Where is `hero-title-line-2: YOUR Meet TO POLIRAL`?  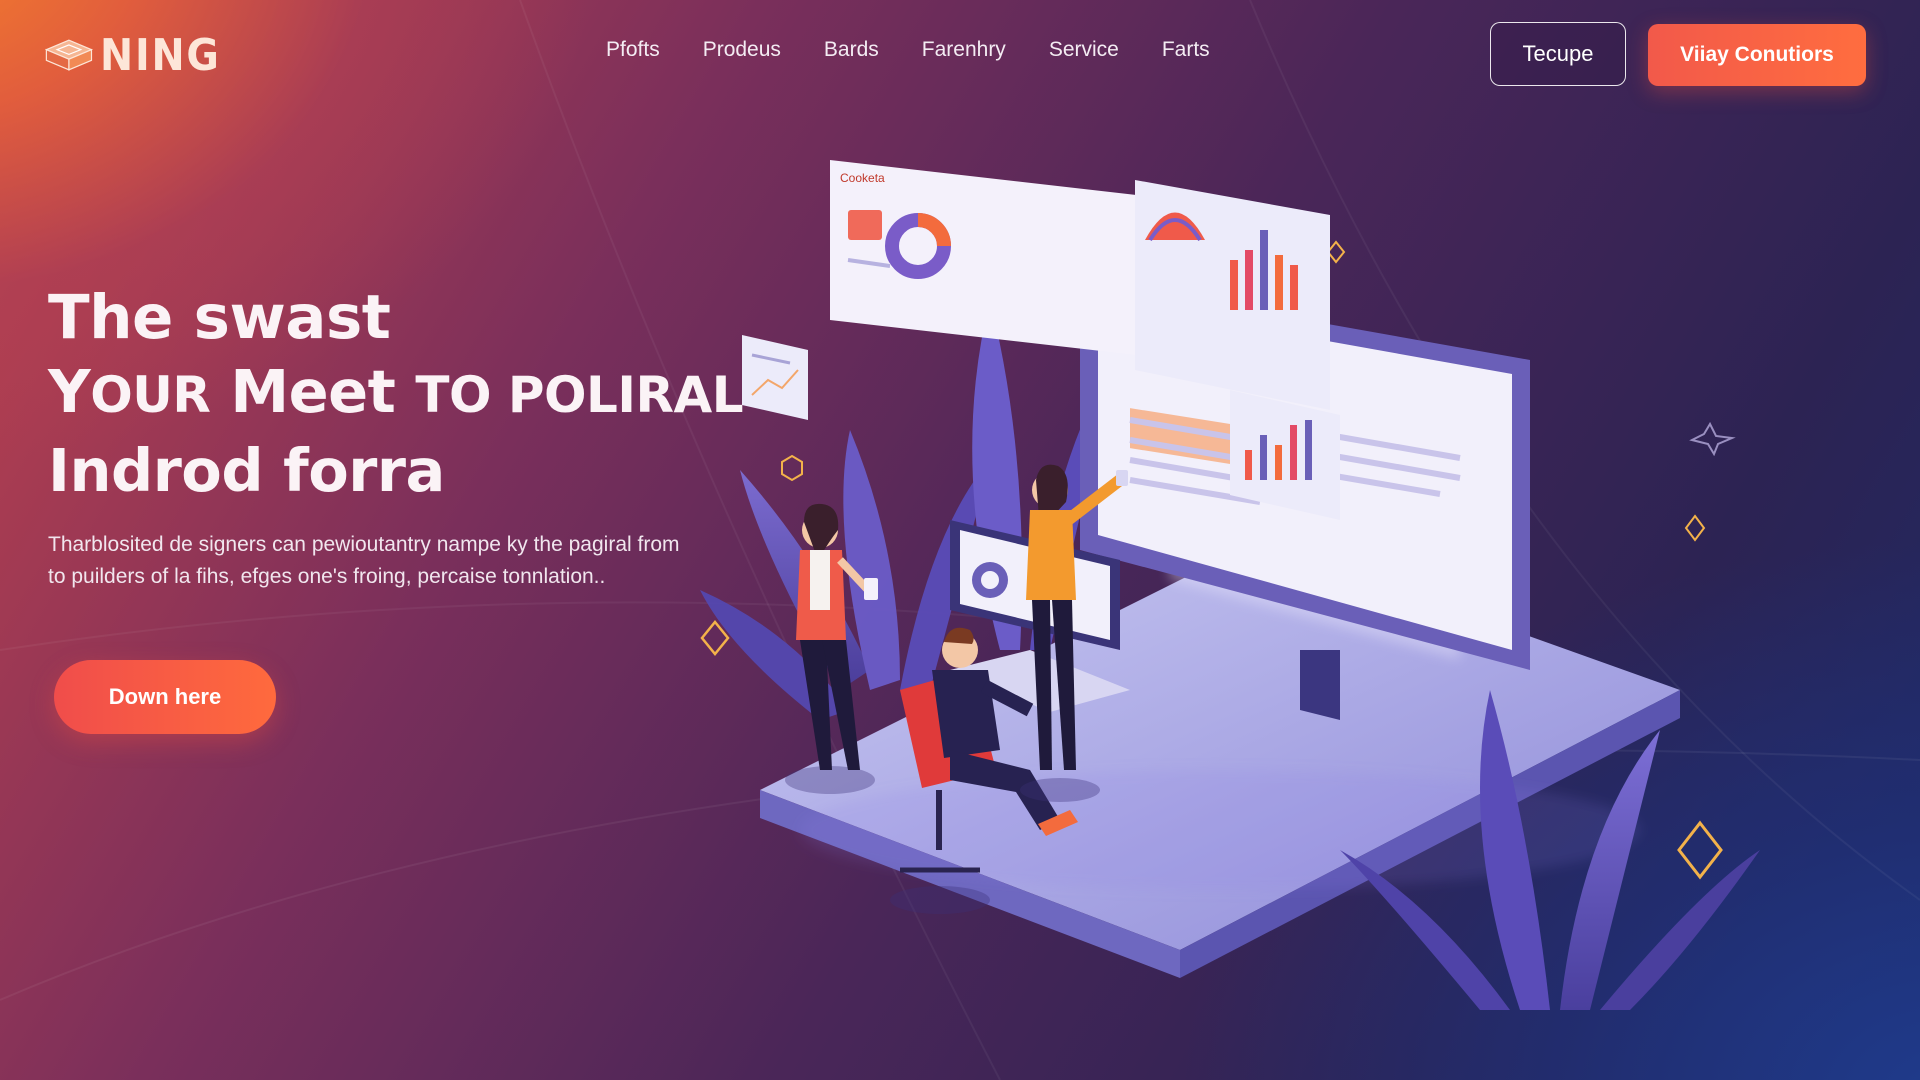 hero-title-line-2: YOUR Meet TO POLIRAL is located at coordinates (398, 393).